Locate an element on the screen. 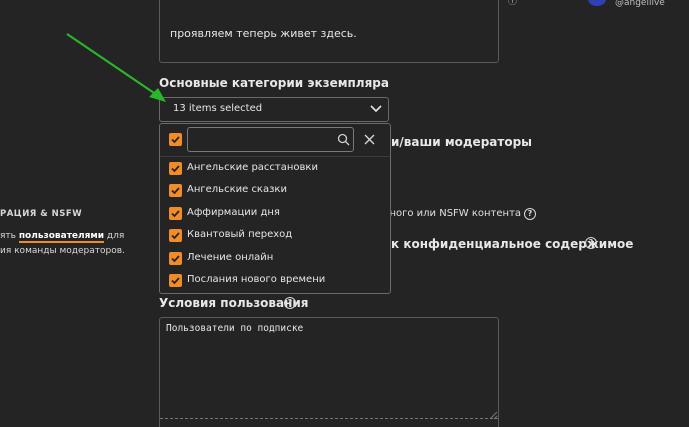 The height and width of the screenshot is (427, 689). moderators-heading-partial: и/ваши модераторы is located at coordinates (462, 142).